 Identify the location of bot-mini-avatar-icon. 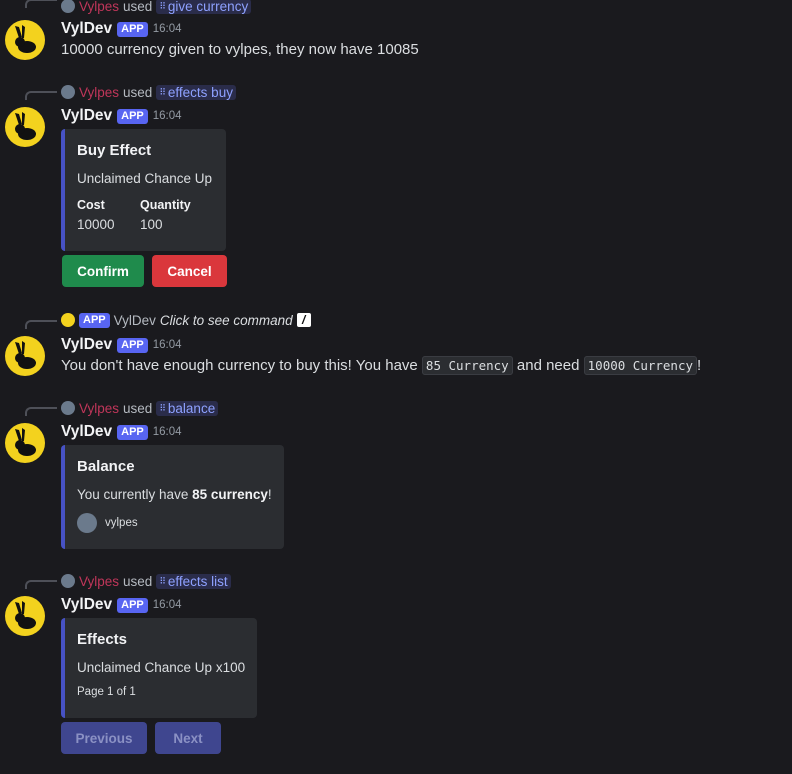
(68, 320).